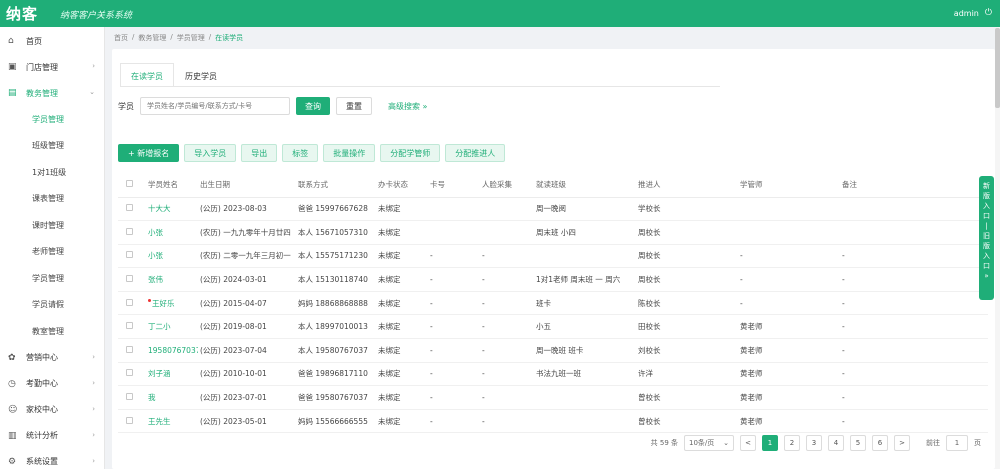 This screenshot has width=1000, height=469. I want to click on reset-button: 重置, so click(354, 106).